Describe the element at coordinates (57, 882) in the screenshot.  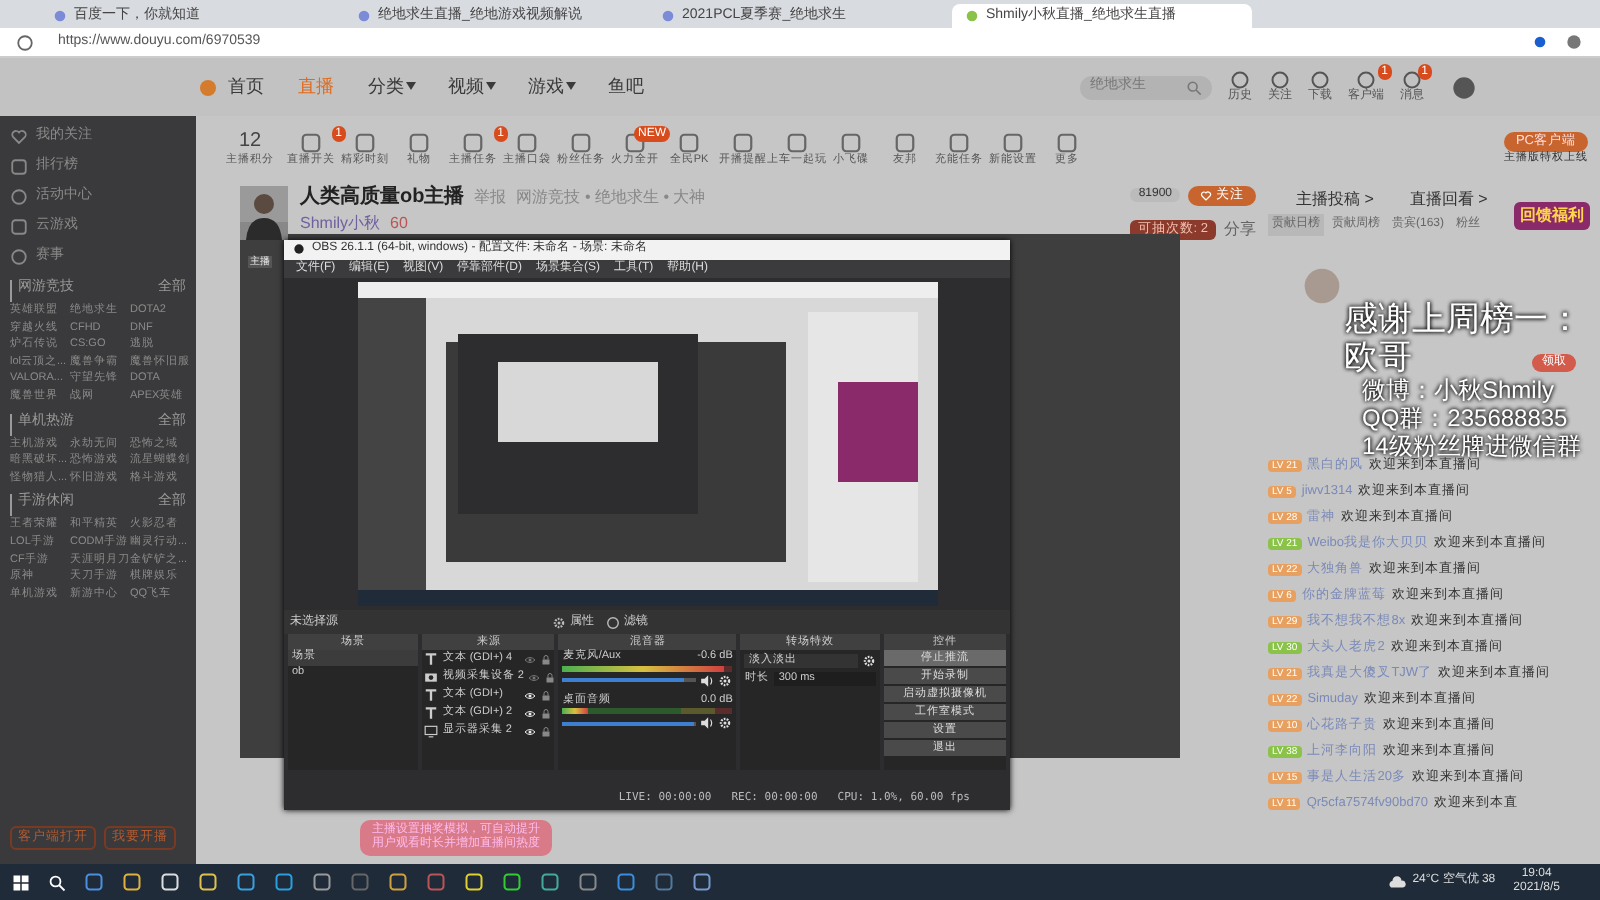
I see `search-icon` at that location.